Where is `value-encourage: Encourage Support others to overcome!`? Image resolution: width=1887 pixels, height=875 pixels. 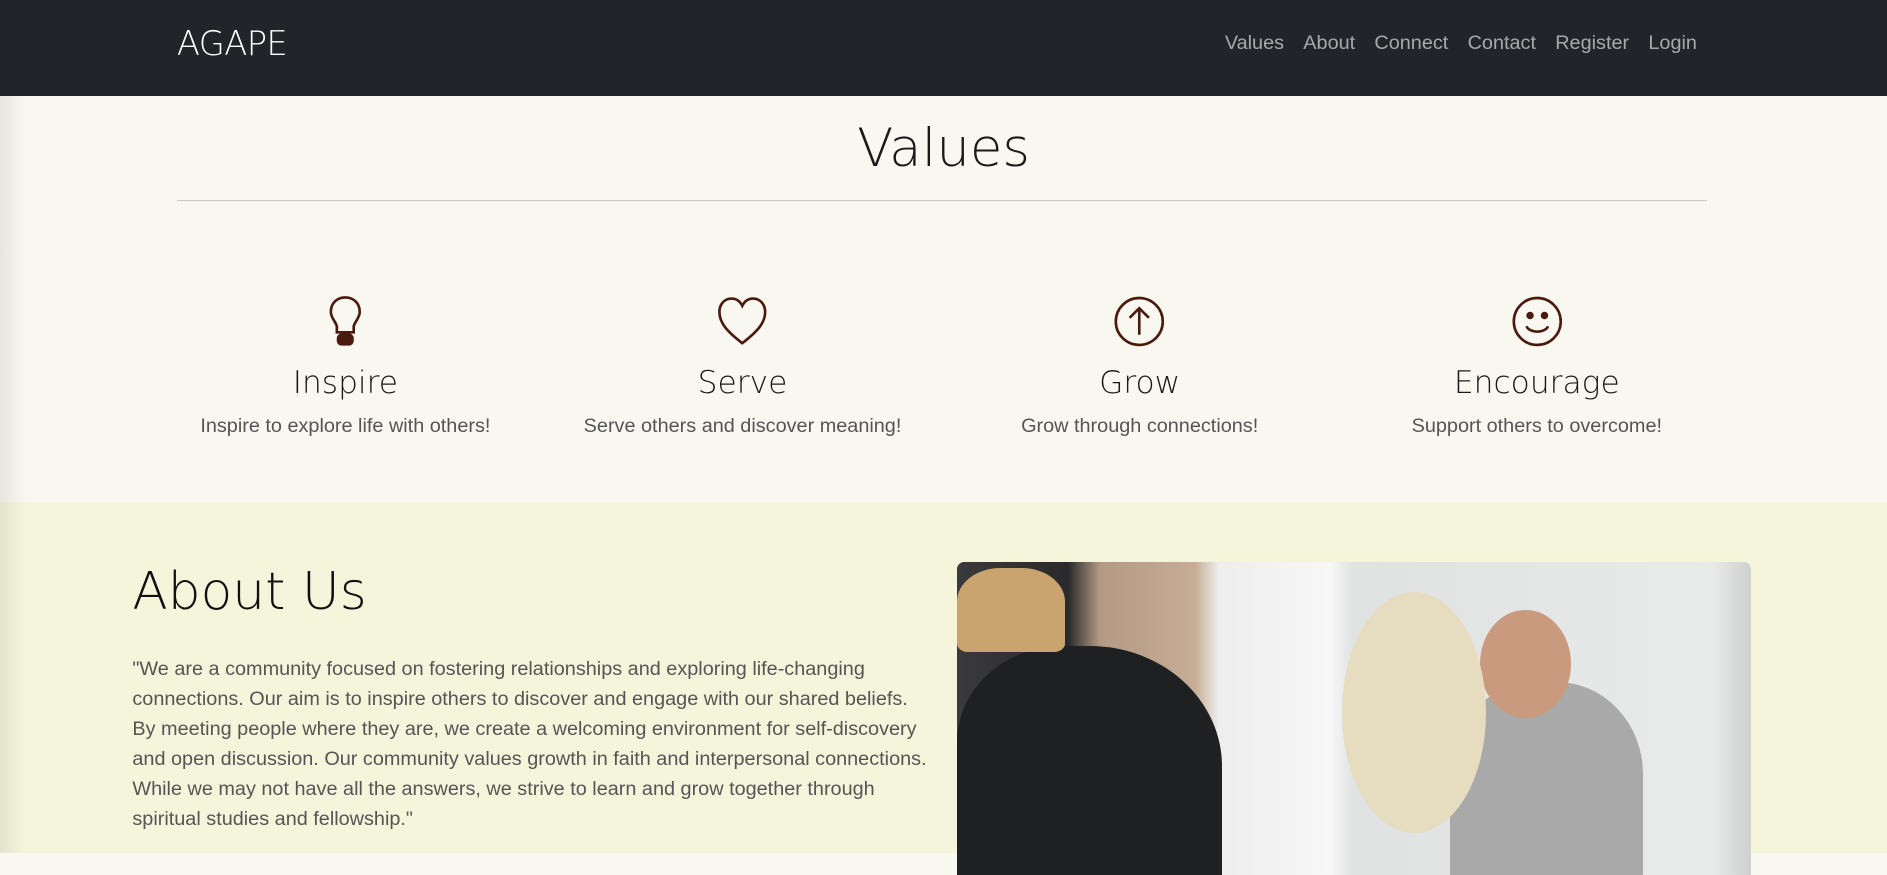
value-encourage: Encourage Support others to overcome! is located at coordinates (1536, 366).